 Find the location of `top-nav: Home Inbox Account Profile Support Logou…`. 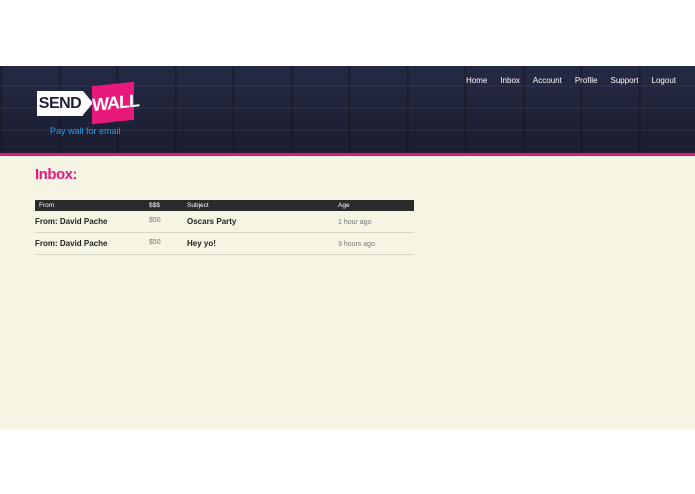

top-nav: Home Inbox Account Profile Support Logou… is located at coordinates (564, 80).